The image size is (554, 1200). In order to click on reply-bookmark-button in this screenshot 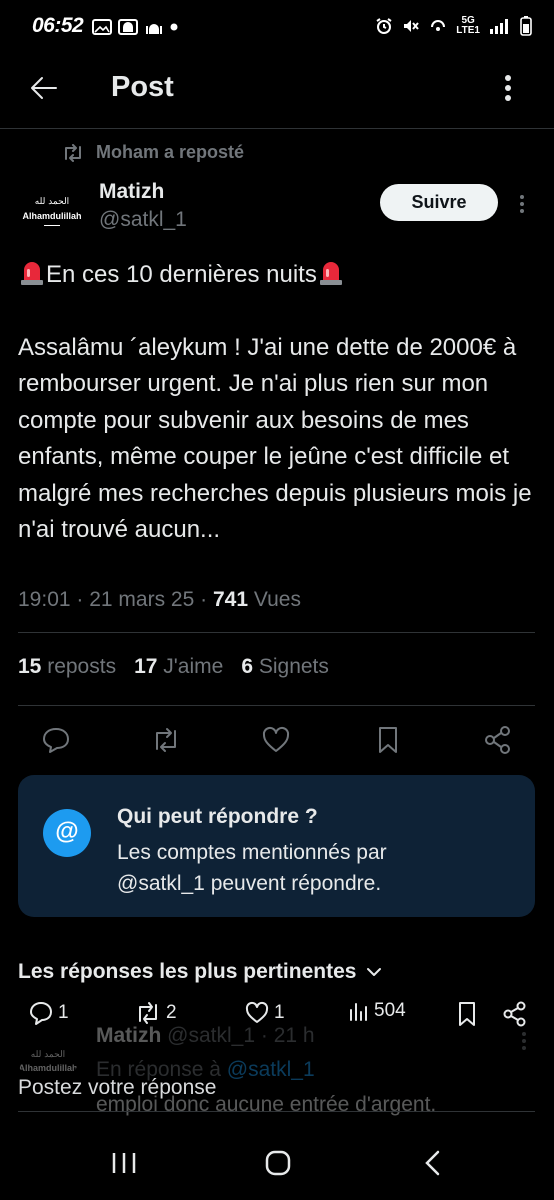, I will do `click(467, 1014)`.